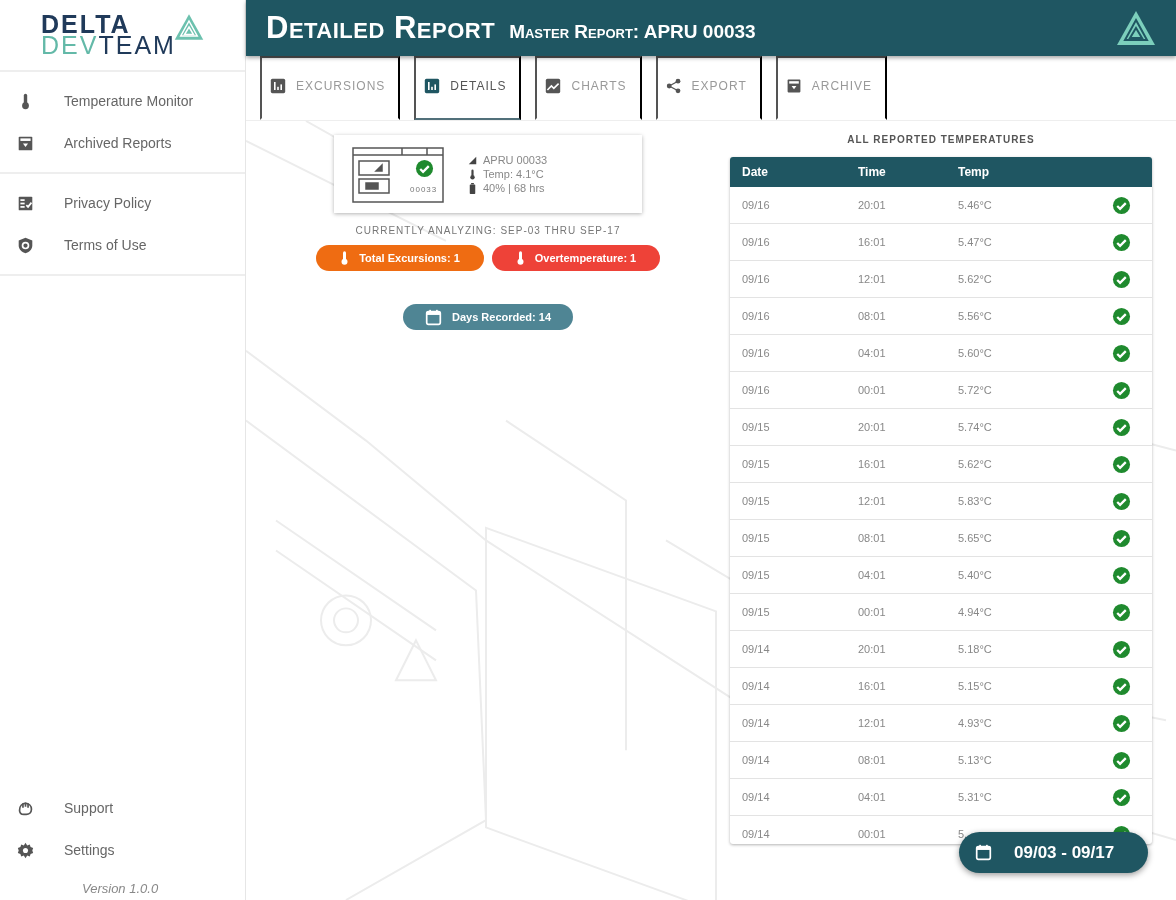  Describe the element at coordinates (975, 686) in the screenshot. I see `table-cell-text: 5.15°C` at that location.